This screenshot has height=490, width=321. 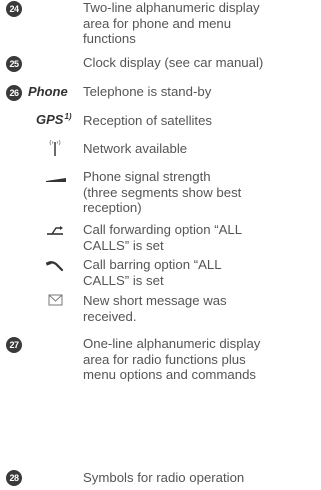 I want to click on entry-description: Reception of satellites, so click(x=200, y=121).